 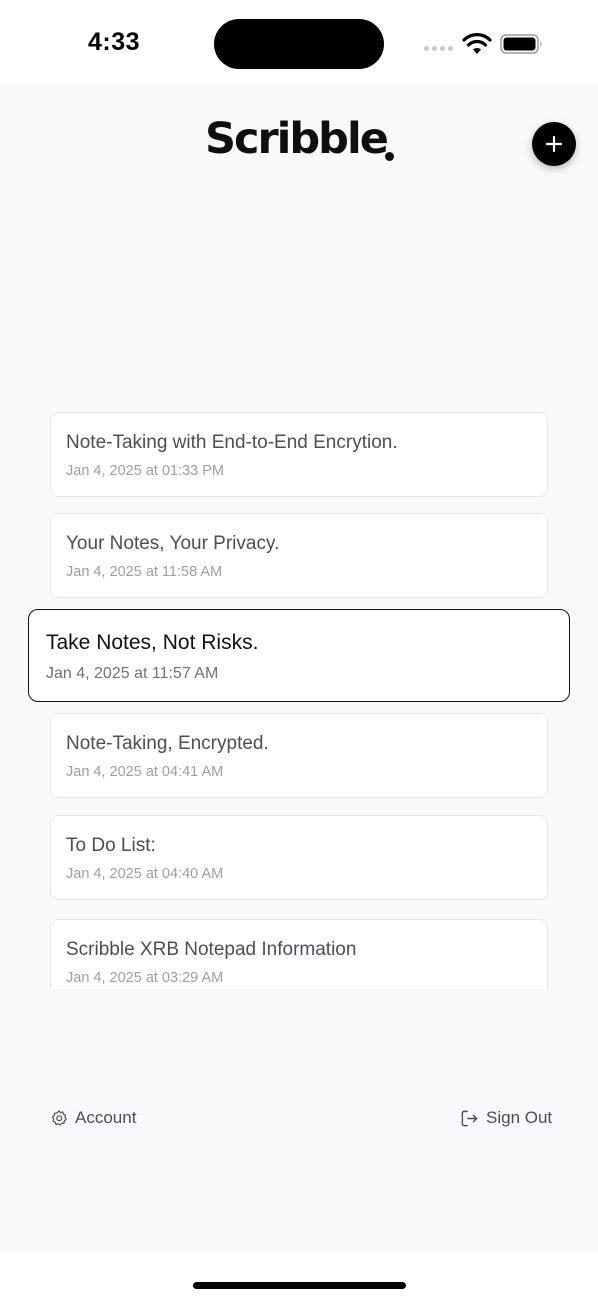 What do you see at coordinates (211, 949) in the screenshot?
I see `note-title: Scribble XRB Notepad Information` at bounding box center [211, 949].